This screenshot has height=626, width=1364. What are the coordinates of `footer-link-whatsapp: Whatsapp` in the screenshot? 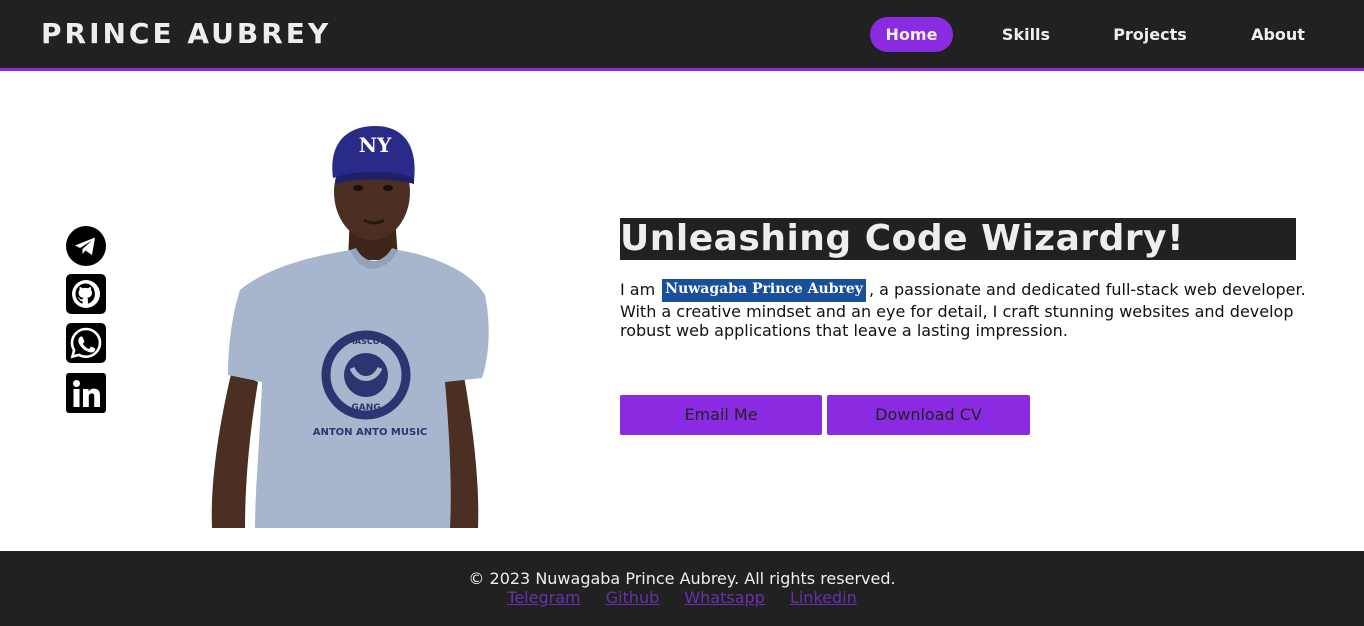 It's located at (724, 597).